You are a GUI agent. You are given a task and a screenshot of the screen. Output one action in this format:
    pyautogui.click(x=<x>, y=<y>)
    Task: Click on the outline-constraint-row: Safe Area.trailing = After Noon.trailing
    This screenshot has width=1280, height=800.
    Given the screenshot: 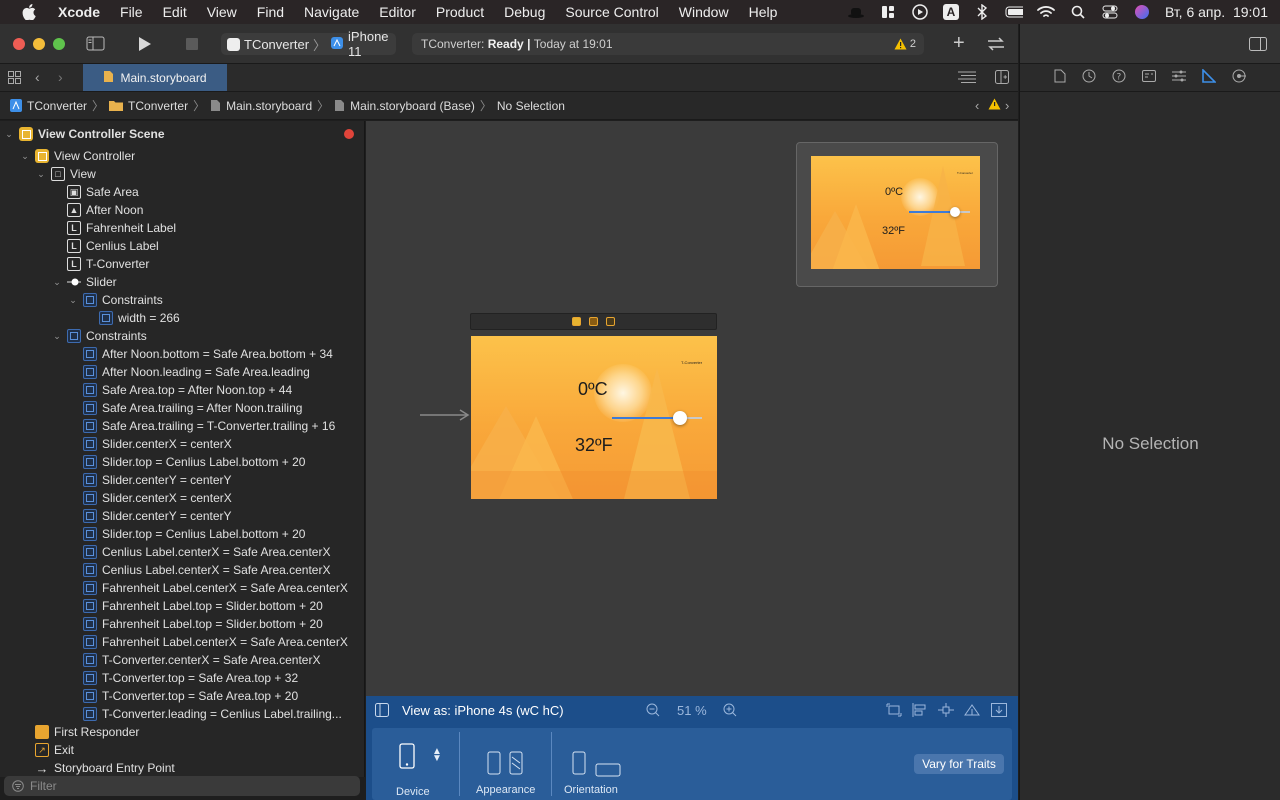 What is the action you would take?
    pyautogui.click(x=192, y=408)
    